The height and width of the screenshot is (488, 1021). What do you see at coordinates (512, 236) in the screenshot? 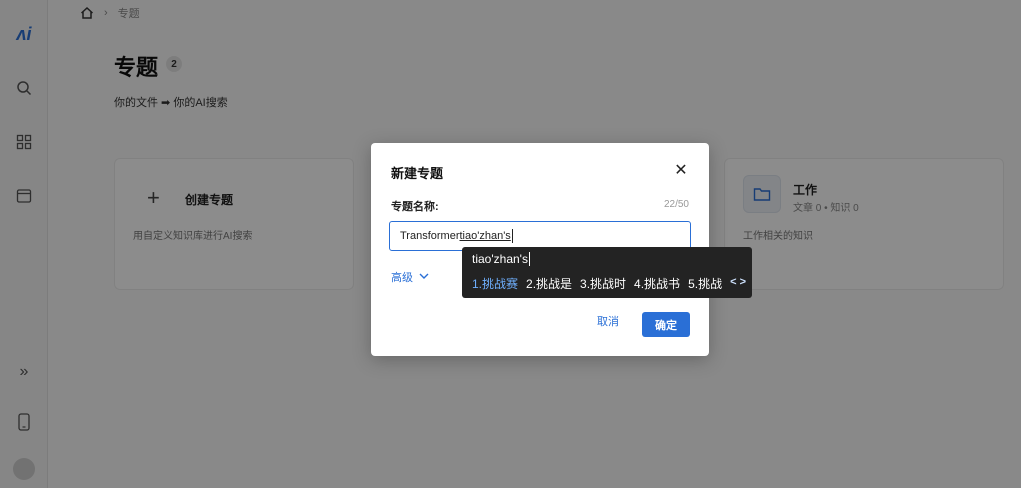
I see `text-caret` at bounding box center [512, 236].